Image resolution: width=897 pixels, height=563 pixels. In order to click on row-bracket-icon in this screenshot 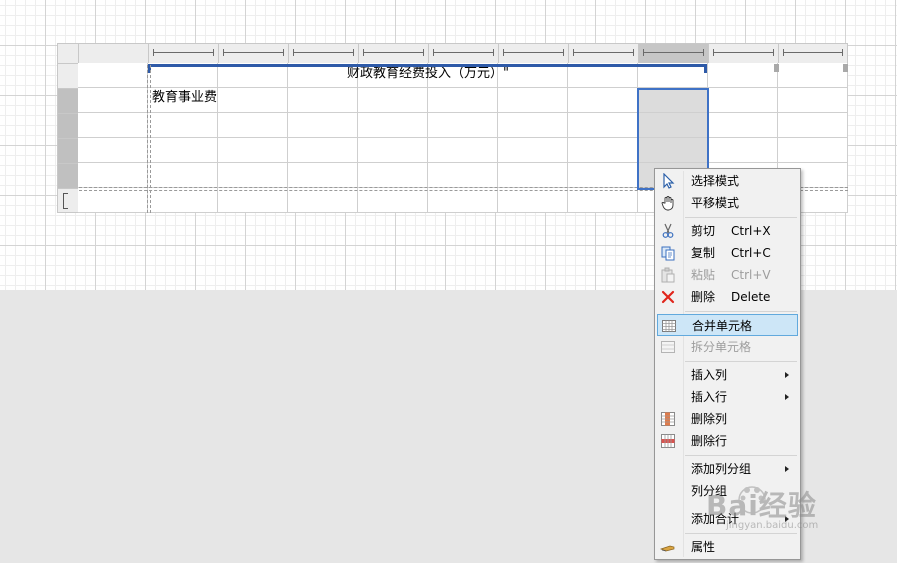, I will do `click(65, 201)`.